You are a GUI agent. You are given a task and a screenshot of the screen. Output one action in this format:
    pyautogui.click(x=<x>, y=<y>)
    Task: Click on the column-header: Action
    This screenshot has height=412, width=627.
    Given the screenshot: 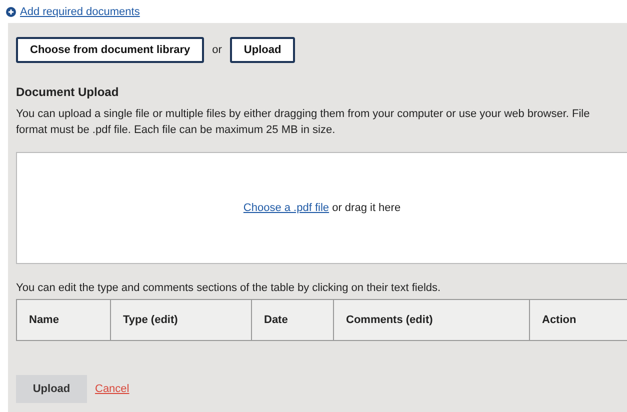 What is the action you would take?
    pyautogui.click(x=578, y=320)
    